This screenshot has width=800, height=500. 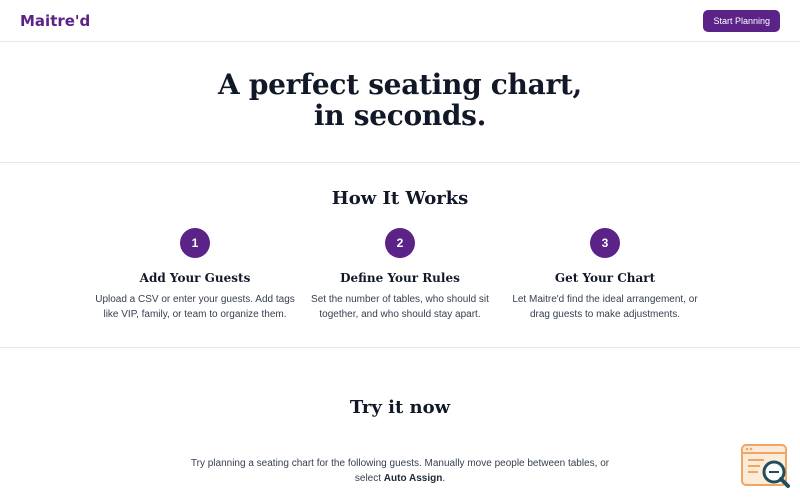 What do you see at coordinates (400, 115) in the screenshot?
I see `hero-title-line-2: in seconds.` at bounding box center [400, 115].